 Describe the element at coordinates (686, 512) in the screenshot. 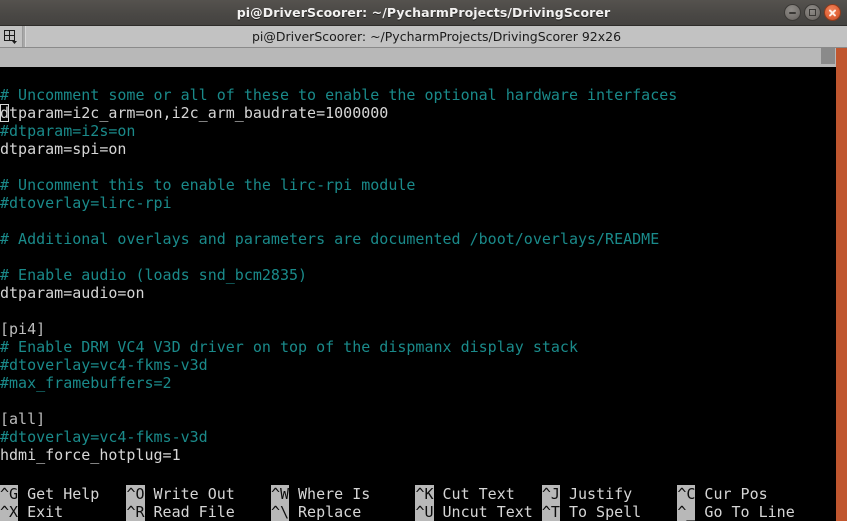

I see `shortcut-key: ^_` at that location.